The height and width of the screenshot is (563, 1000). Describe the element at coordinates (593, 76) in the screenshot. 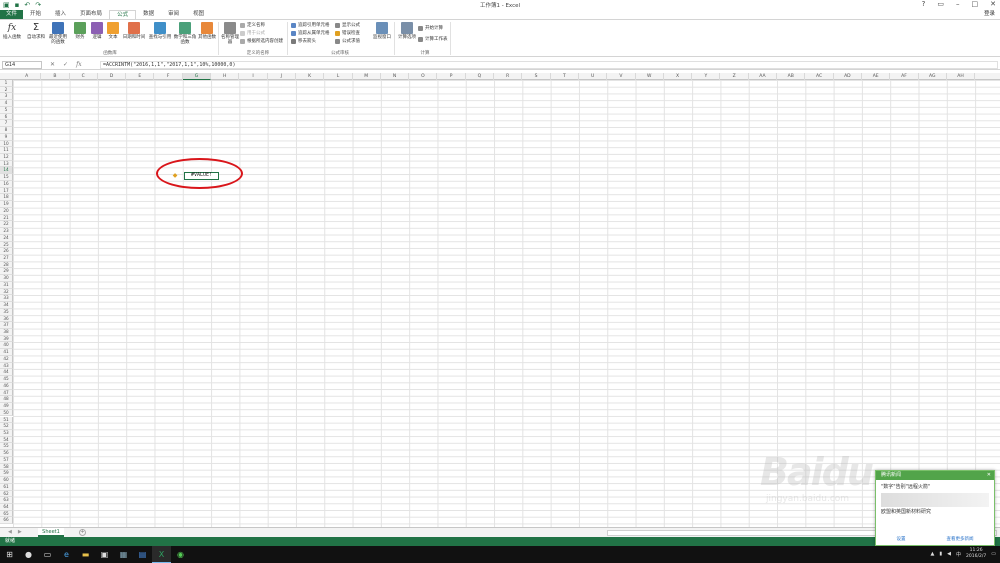

I see `column-header: U` at that location.